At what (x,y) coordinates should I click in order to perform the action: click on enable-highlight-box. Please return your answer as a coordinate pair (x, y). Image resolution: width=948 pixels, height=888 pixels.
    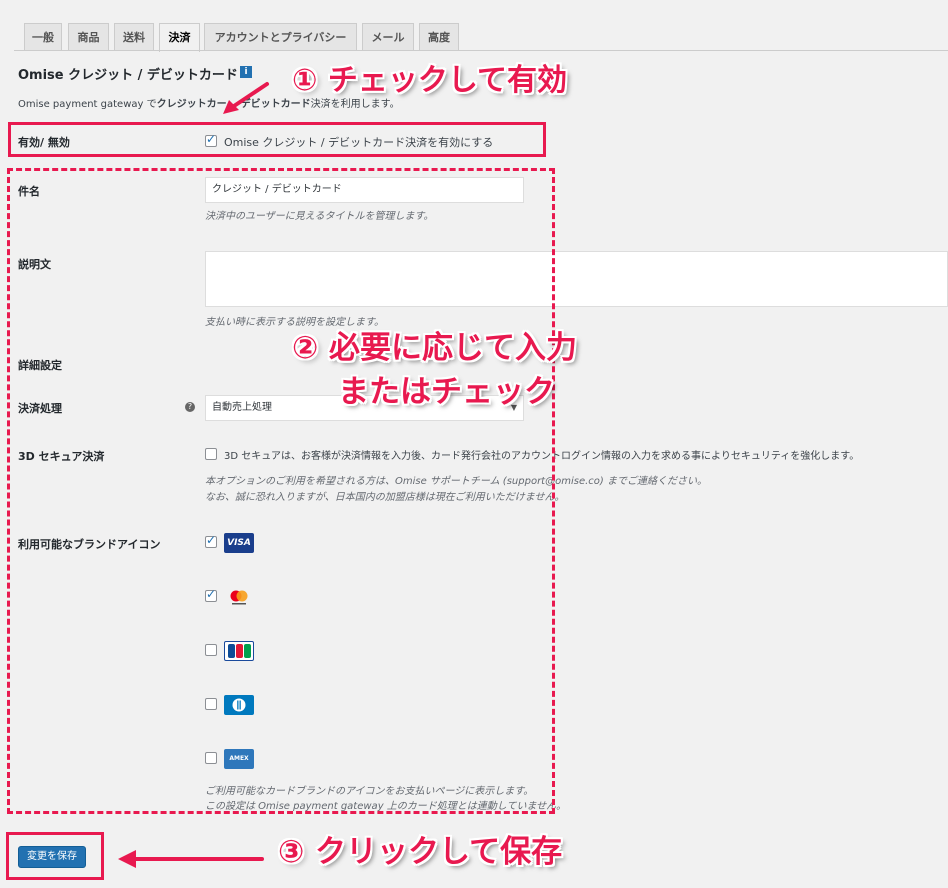
    Looking at the image, I should click on (277, 139).